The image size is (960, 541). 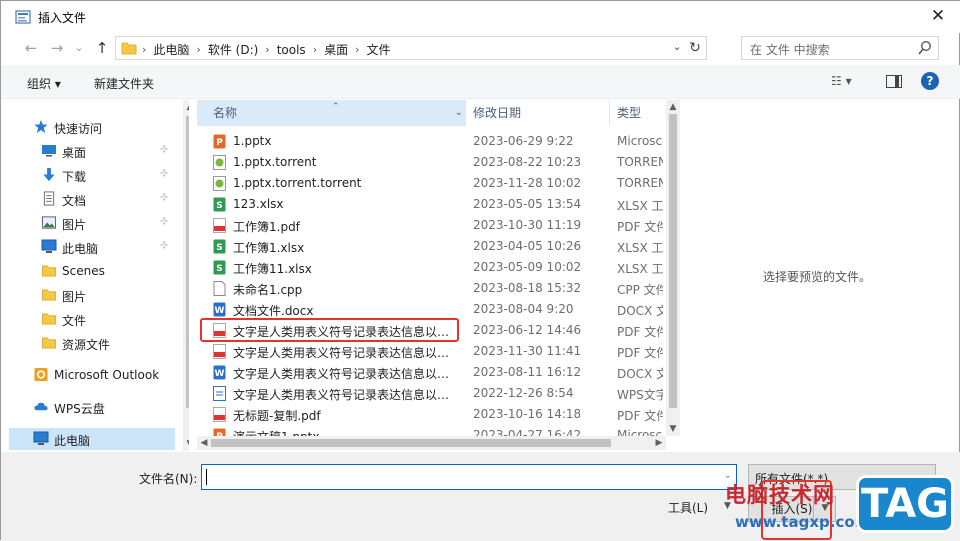 I want to click on sidebar-item-this-pc-quick: 此电脑 ⊹, so click(x=92, y=247).